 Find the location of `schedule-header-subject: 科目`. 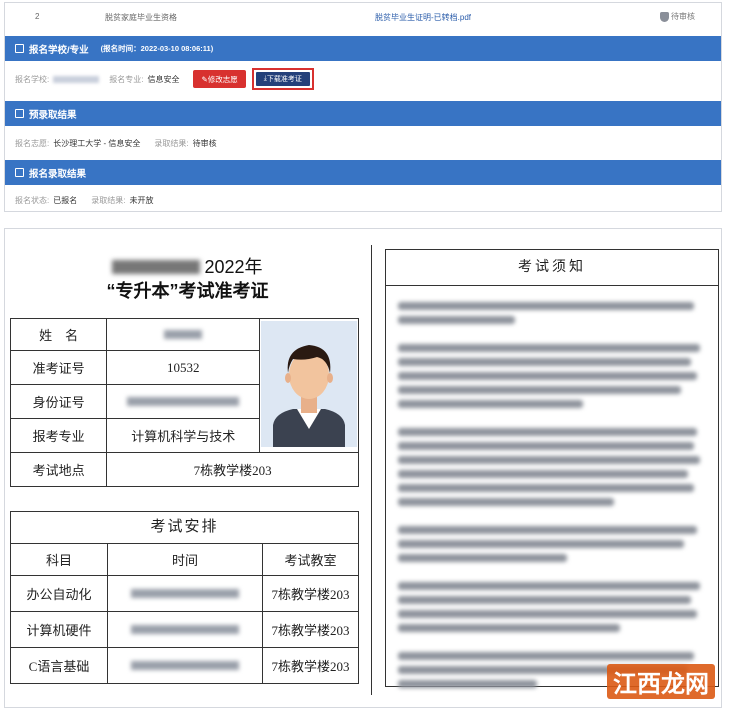

schedule-header-subject: 科目 is located at coordinates (59, 559).